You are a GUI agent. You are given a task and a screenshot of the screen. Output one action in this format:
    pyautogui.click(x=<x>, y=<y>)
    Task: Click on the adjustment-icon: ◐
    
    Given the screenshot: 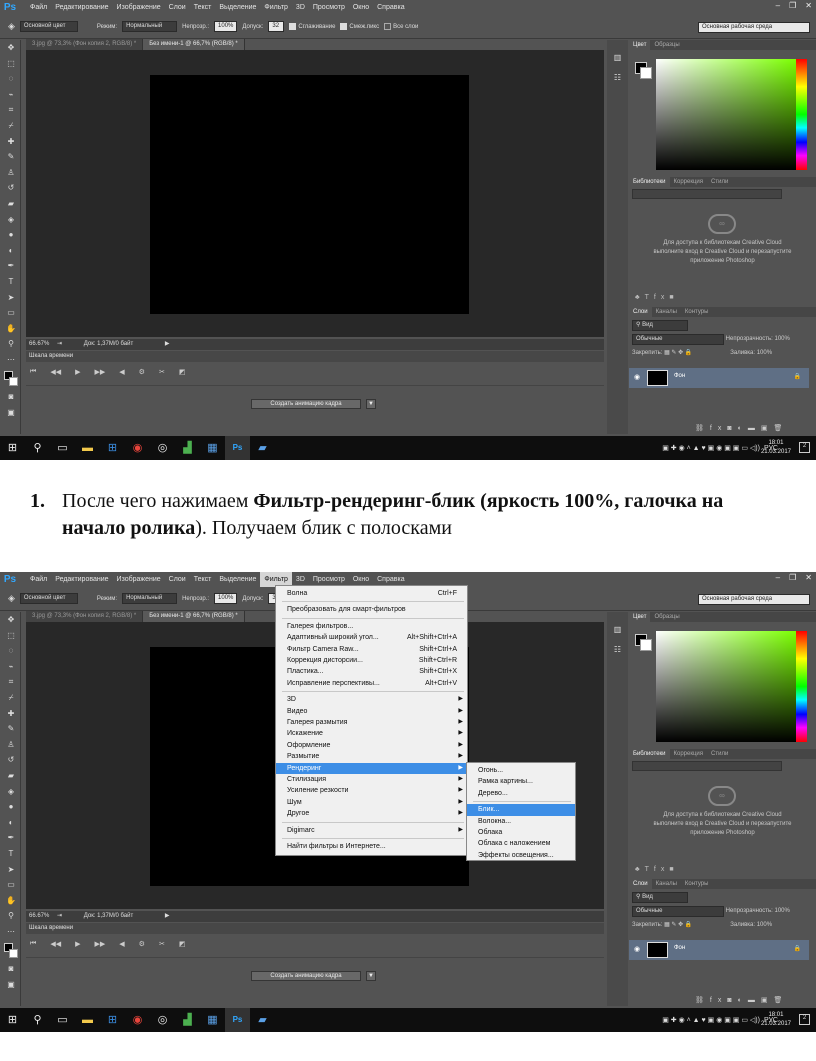 What is the action you would take?
    pyautogui.click(x=743, y=428)
    